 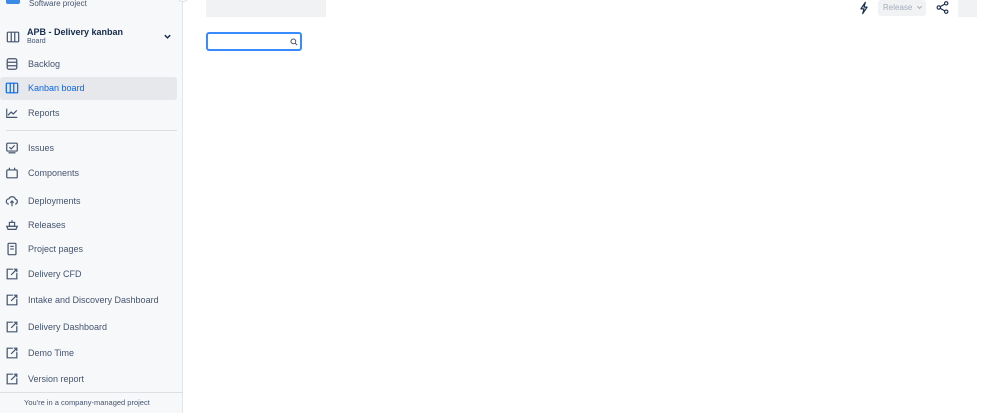 What do you see at coordinates (41, 148) in the screenshot?
I see `sidebar-item-label: Issues` at bounding box center [41, 148].